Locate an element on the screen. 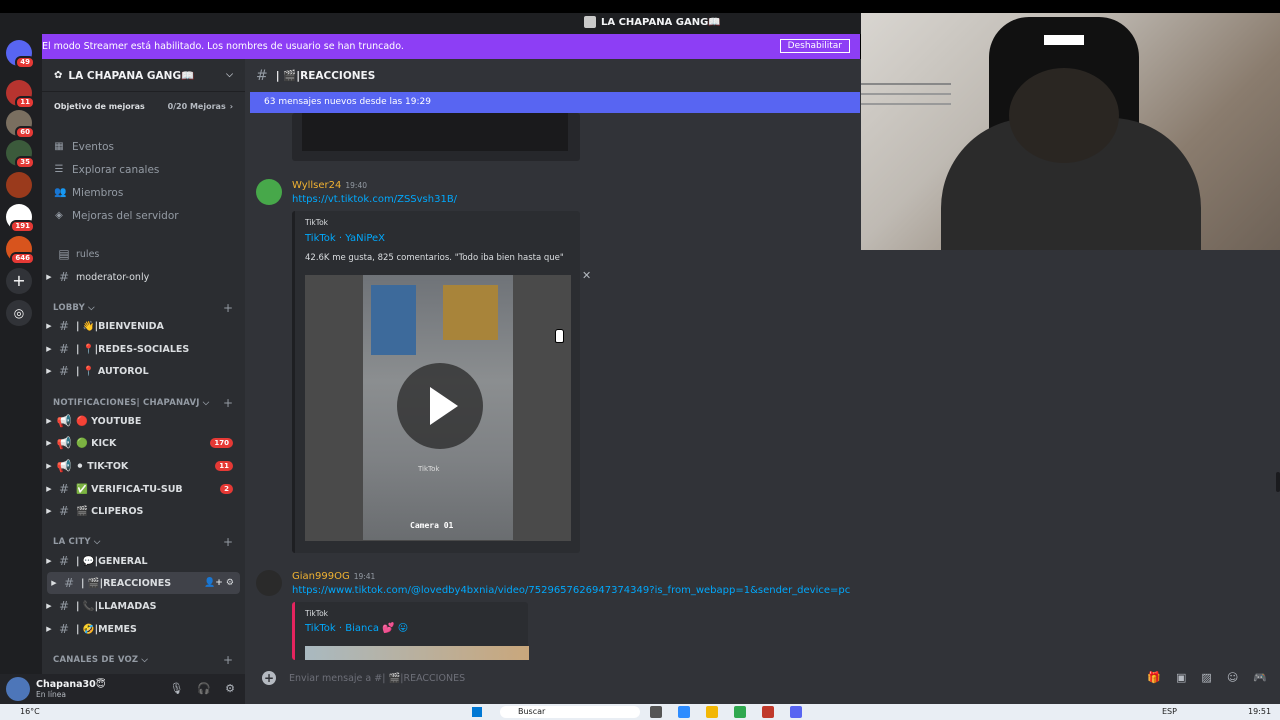 This screenshot has width=1280, height=720. person-head is located at coordinates (1064, 115).